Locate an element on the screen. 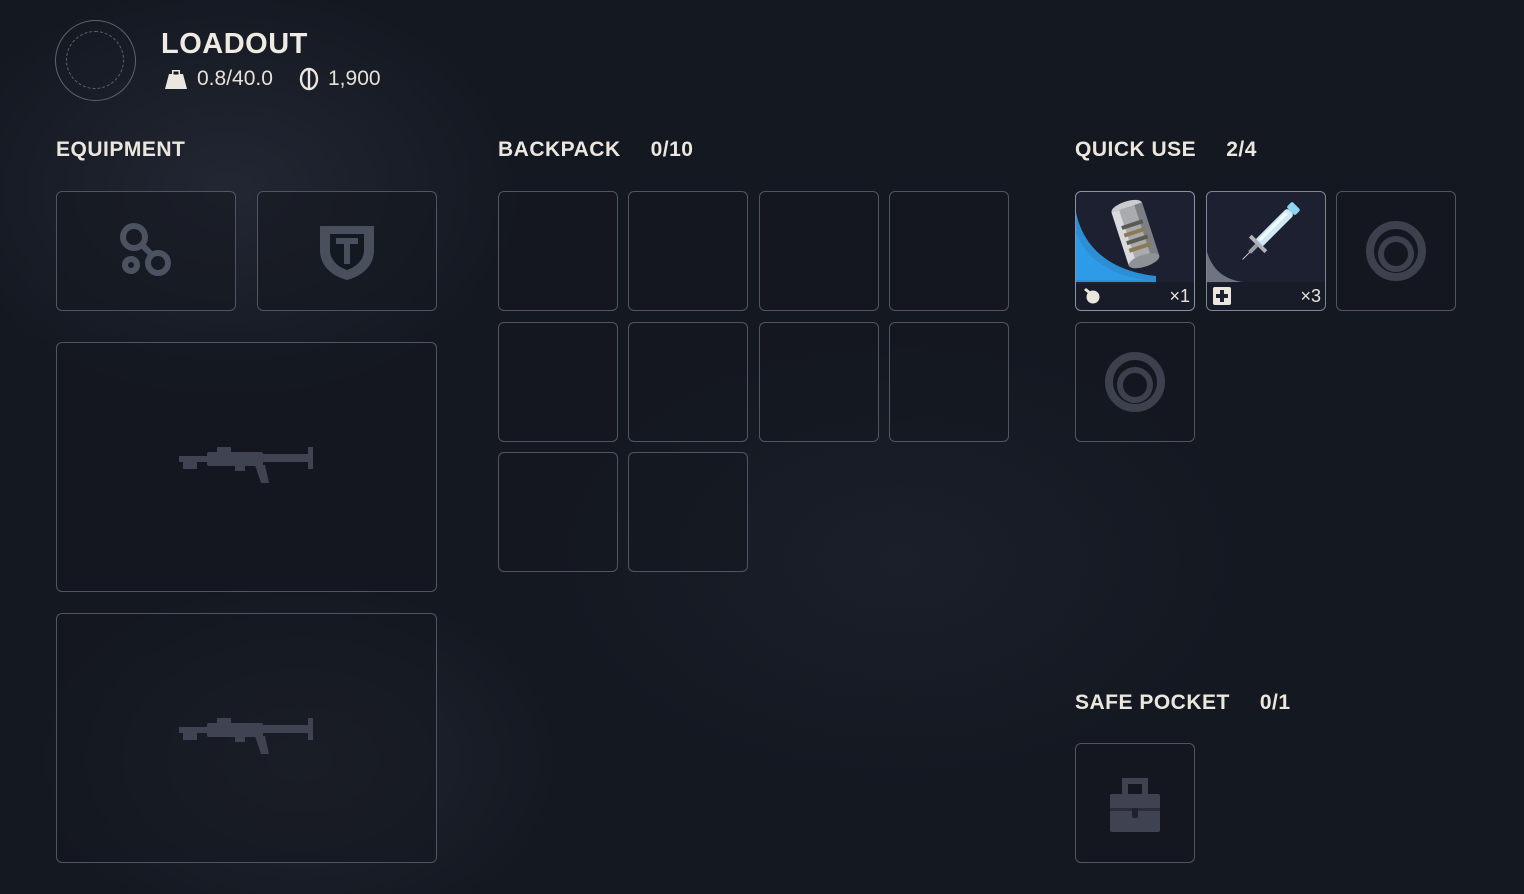 Image resolution: width=1524 pixels, height=894 pixels. augment-slot is located at coordinates (146, 251).